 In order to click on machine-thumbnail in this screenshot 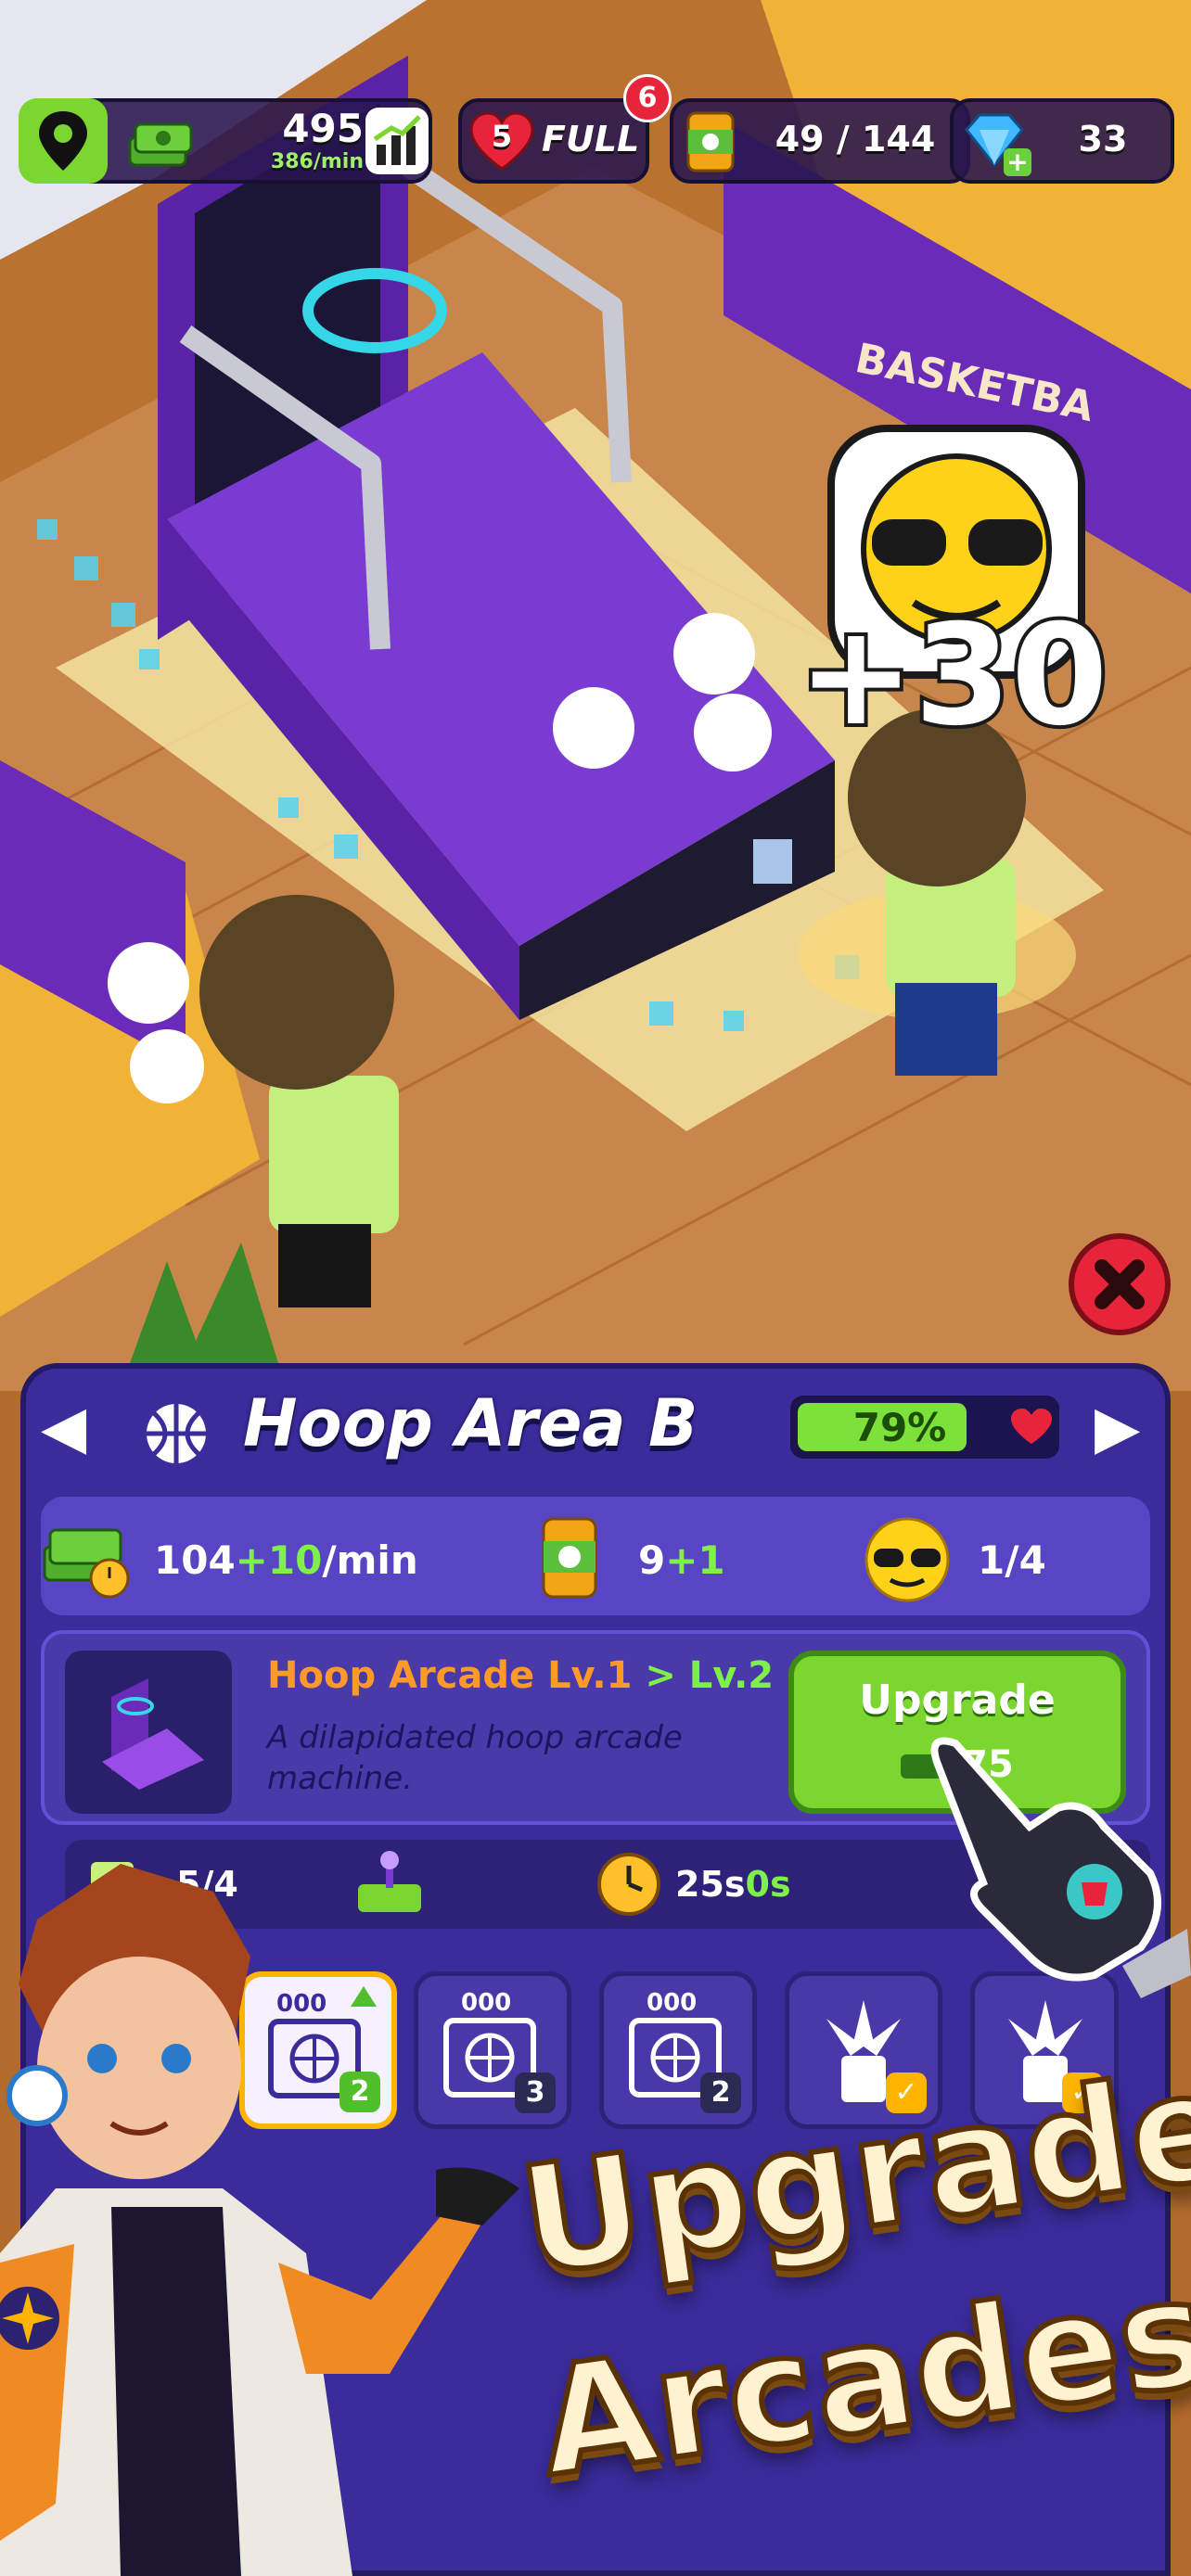, I will do `click(148, 1733)`.